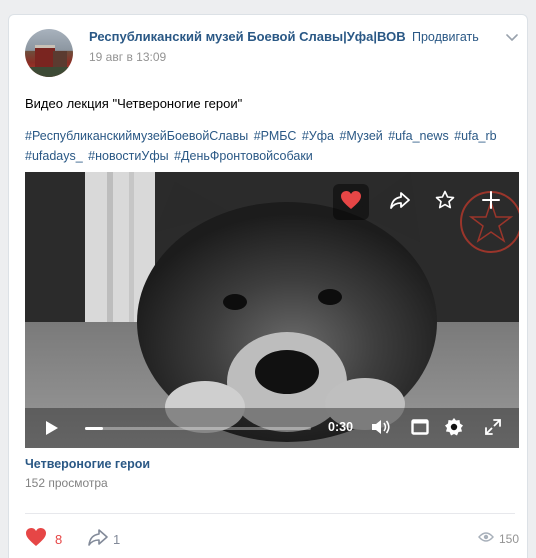  I want to click on favorite-overlay-button, so click(445, 202).